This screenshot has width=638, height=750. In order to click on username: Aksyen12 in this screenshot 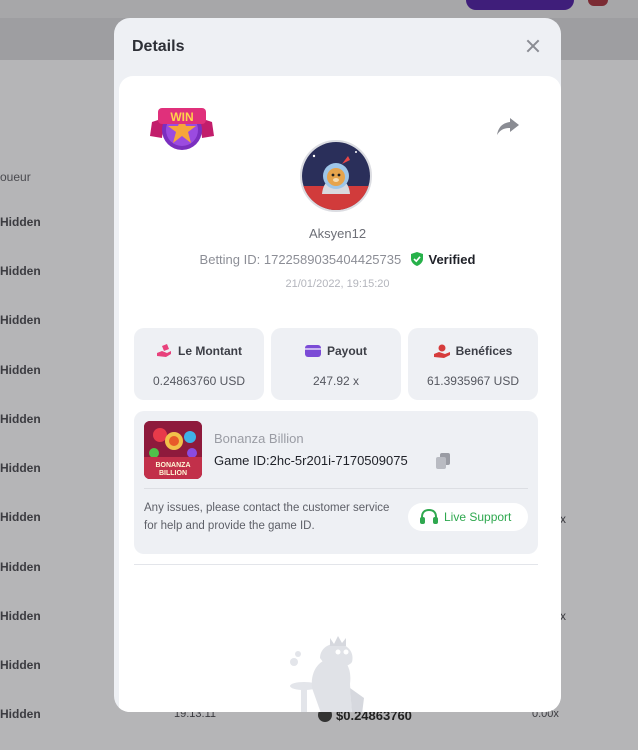, I will do `click(337, 233)`.